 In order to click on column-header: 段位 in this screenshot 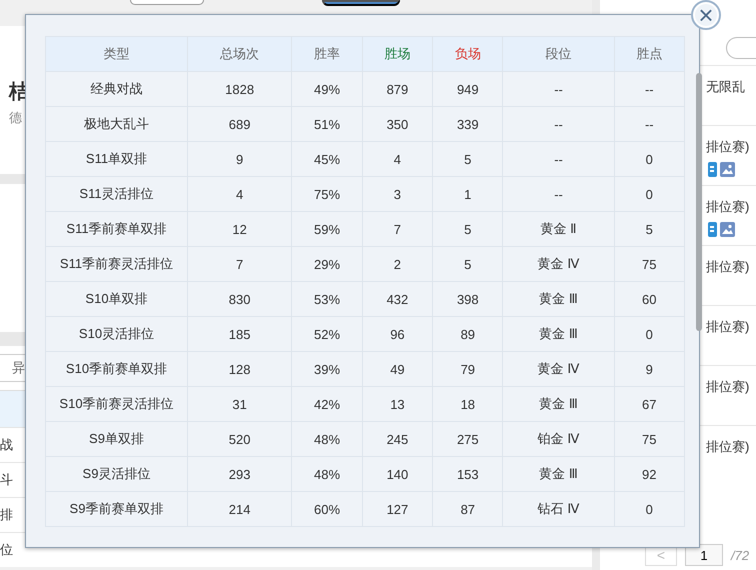, I will do `click(558, 54)`.